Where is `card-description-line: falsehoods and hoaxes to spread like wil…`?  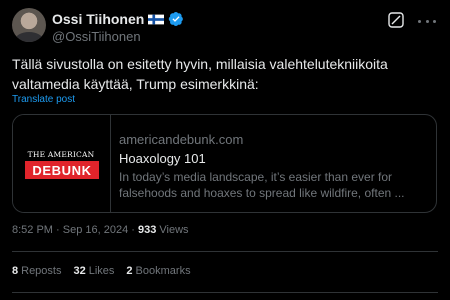
card-description-line: falsehoods and hoaxes to spread like wil… is located at coordinates (262, 193).